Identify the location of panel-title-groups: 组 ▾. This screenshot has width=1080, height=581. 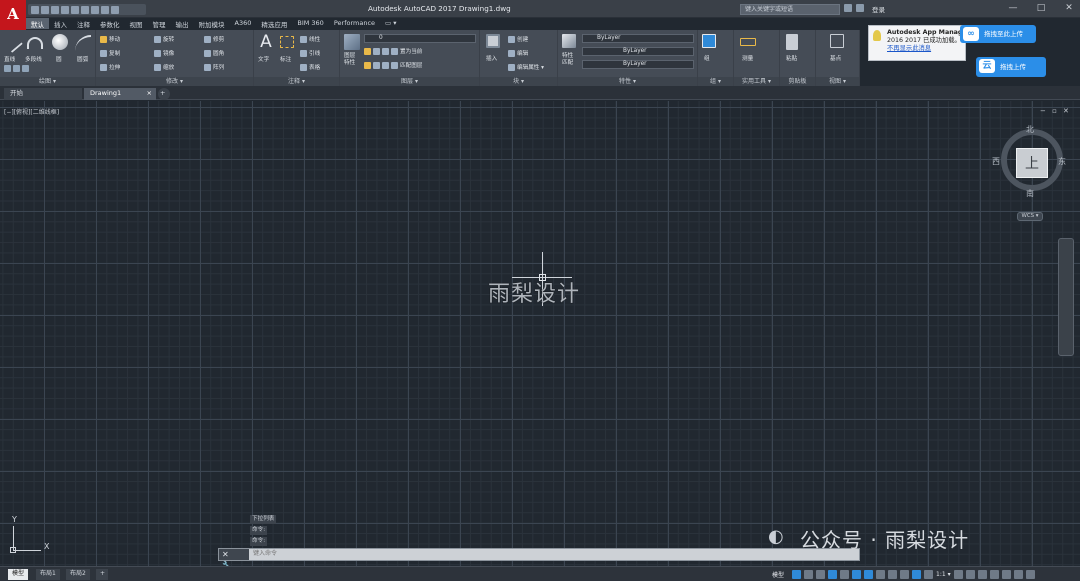
(715, 81).